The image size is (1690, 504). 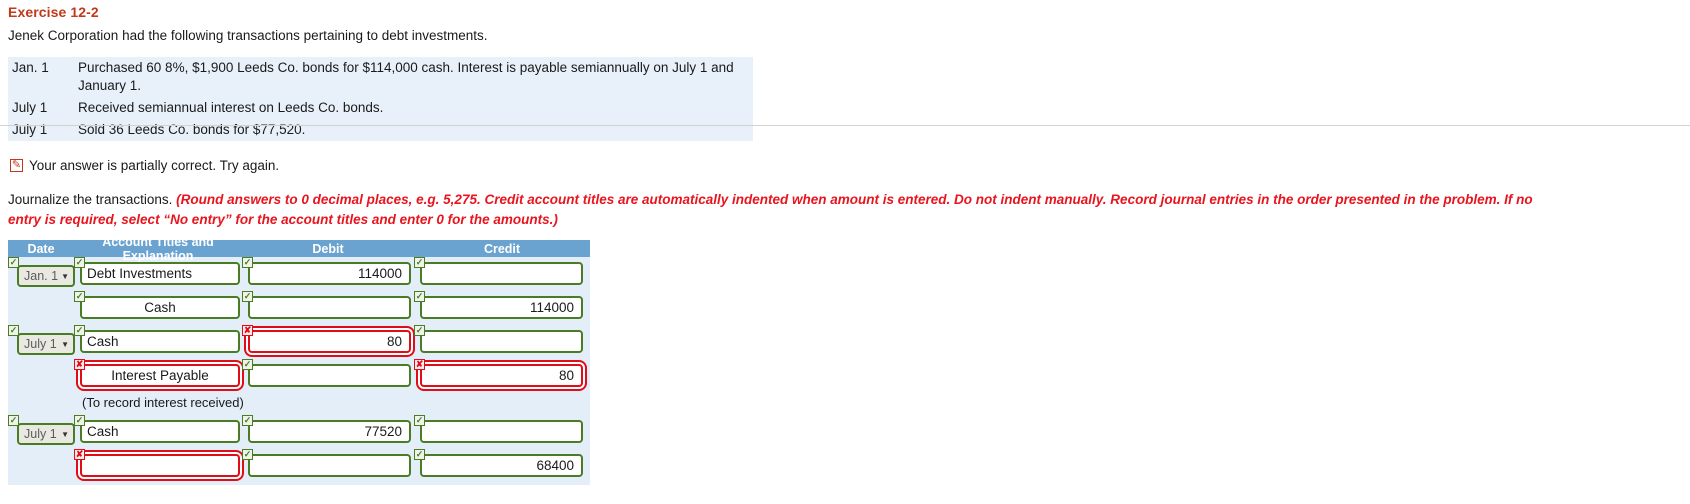 I want to click on credit-input-1: 114000, so click(x=501, y=308).